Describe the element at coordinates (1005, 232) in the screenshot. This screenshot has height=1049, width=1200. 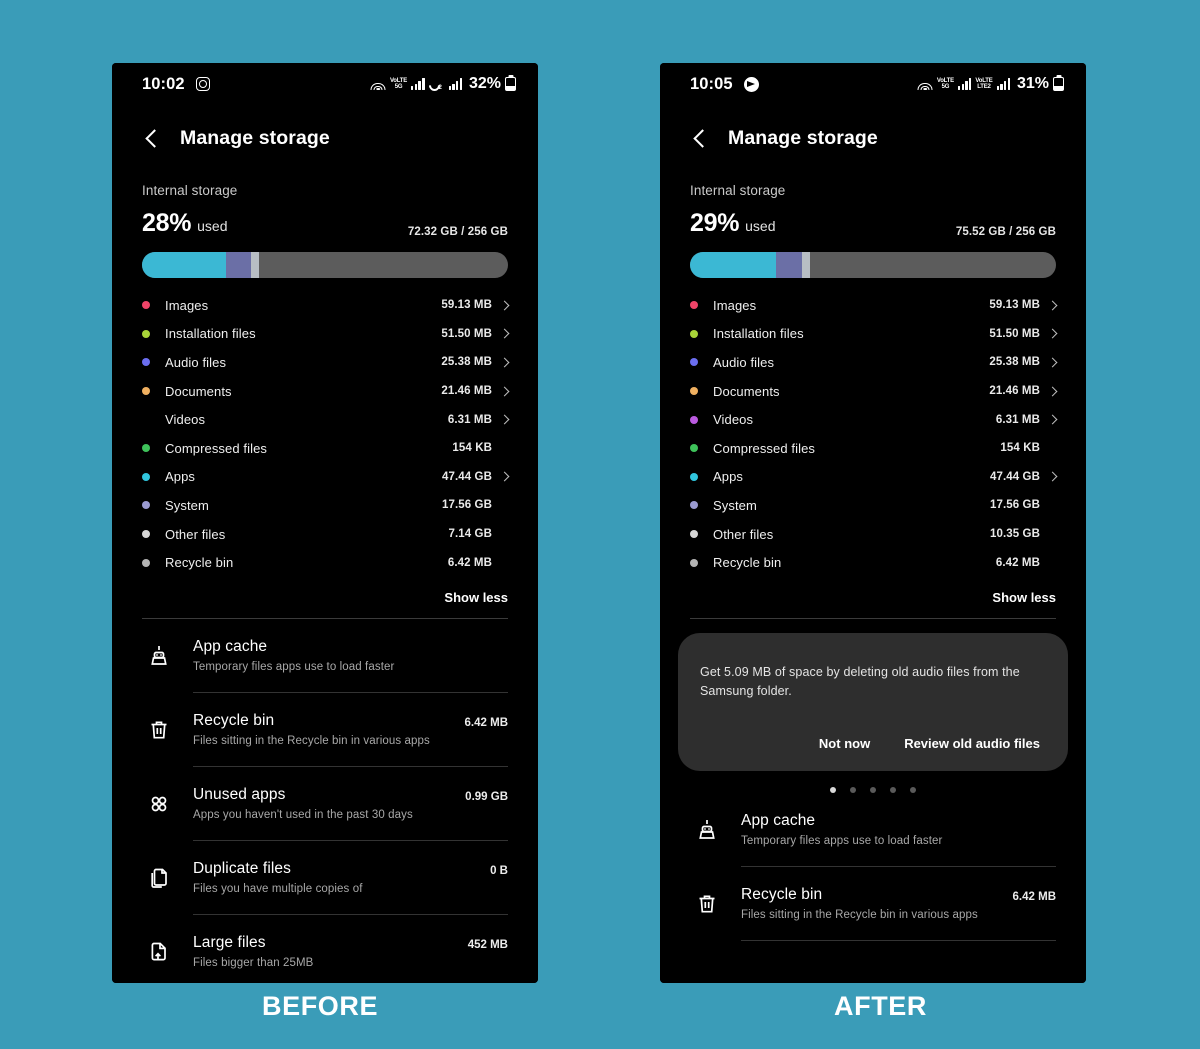
I see `capacity-text: 75.52 GB / 256 GB` at that location.